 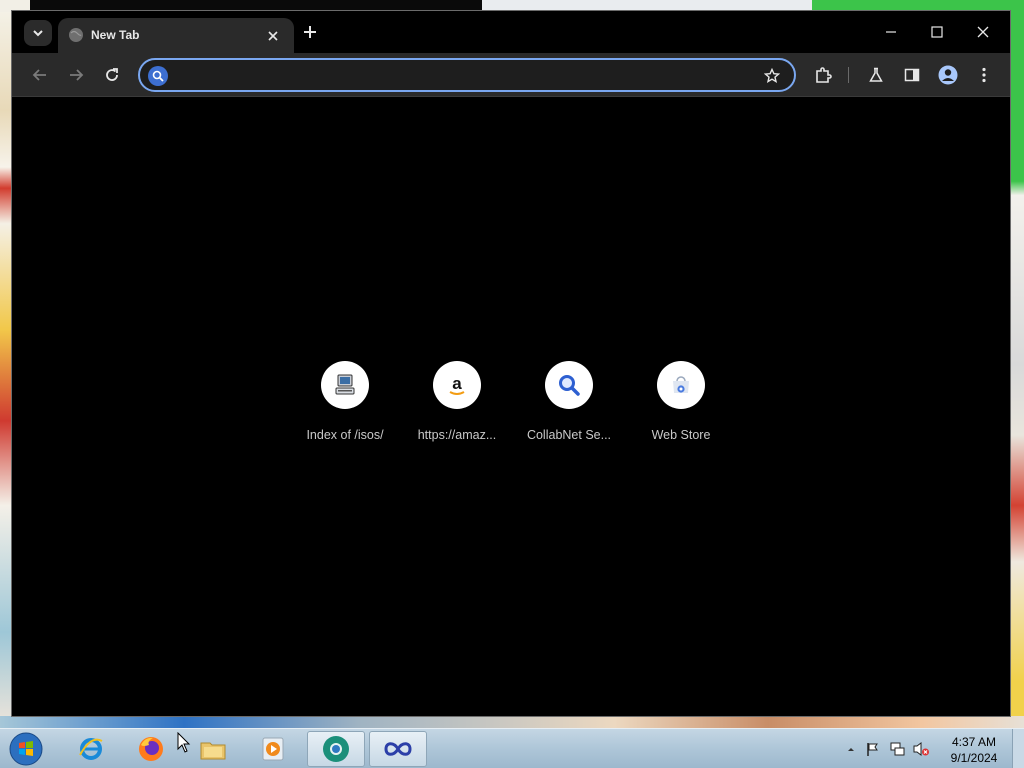 I want to click on close-window-button, so click(x=983, y=32).